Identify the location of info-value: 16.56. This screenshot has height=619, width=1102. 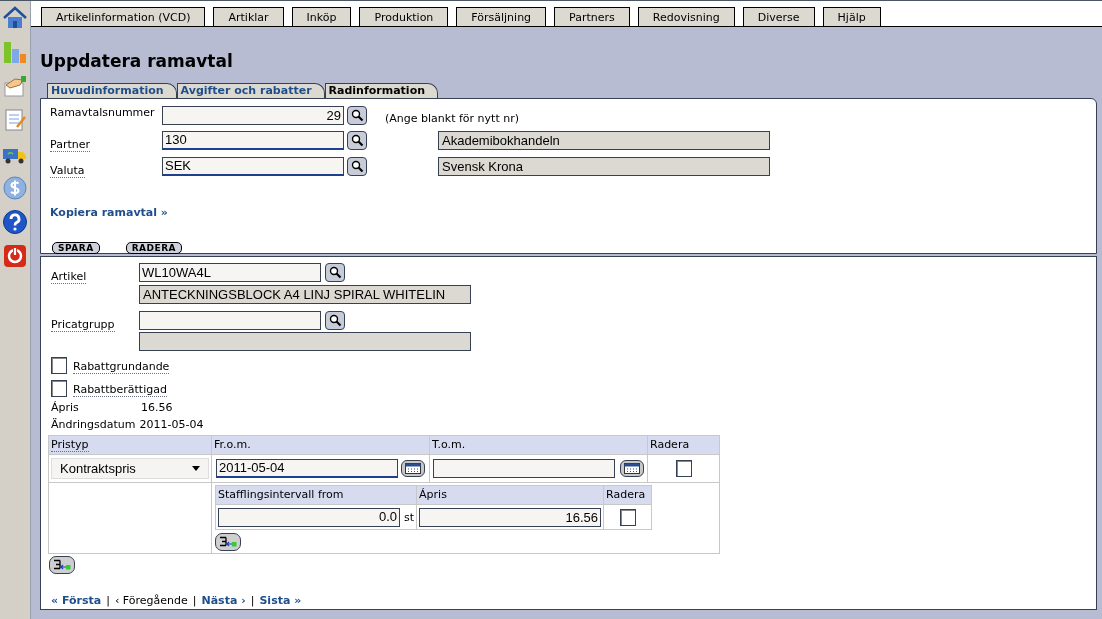
(157, 408).